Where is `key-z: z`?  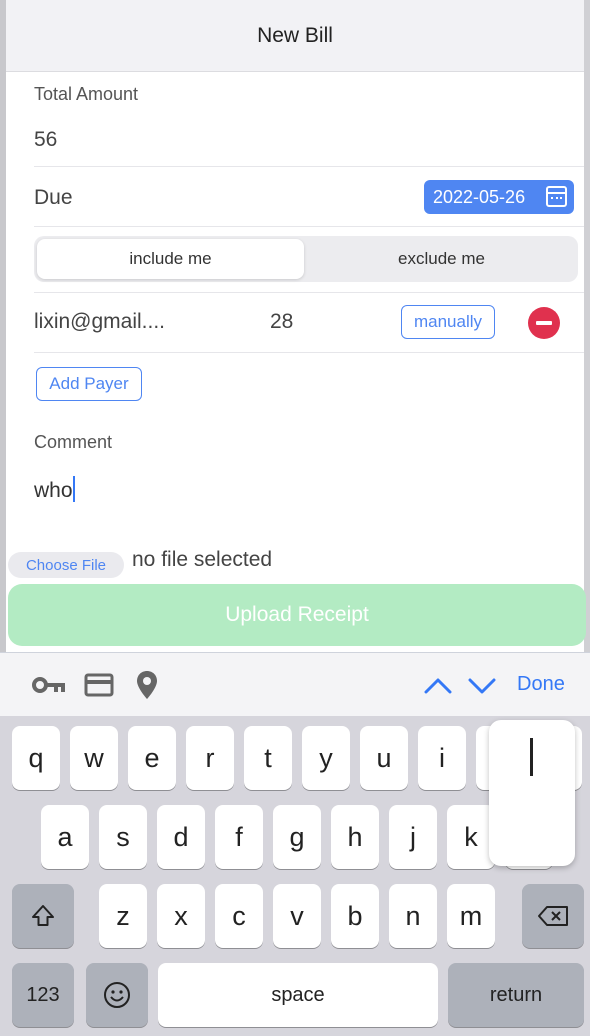 key-z: z is located at coordinates (123, 916).